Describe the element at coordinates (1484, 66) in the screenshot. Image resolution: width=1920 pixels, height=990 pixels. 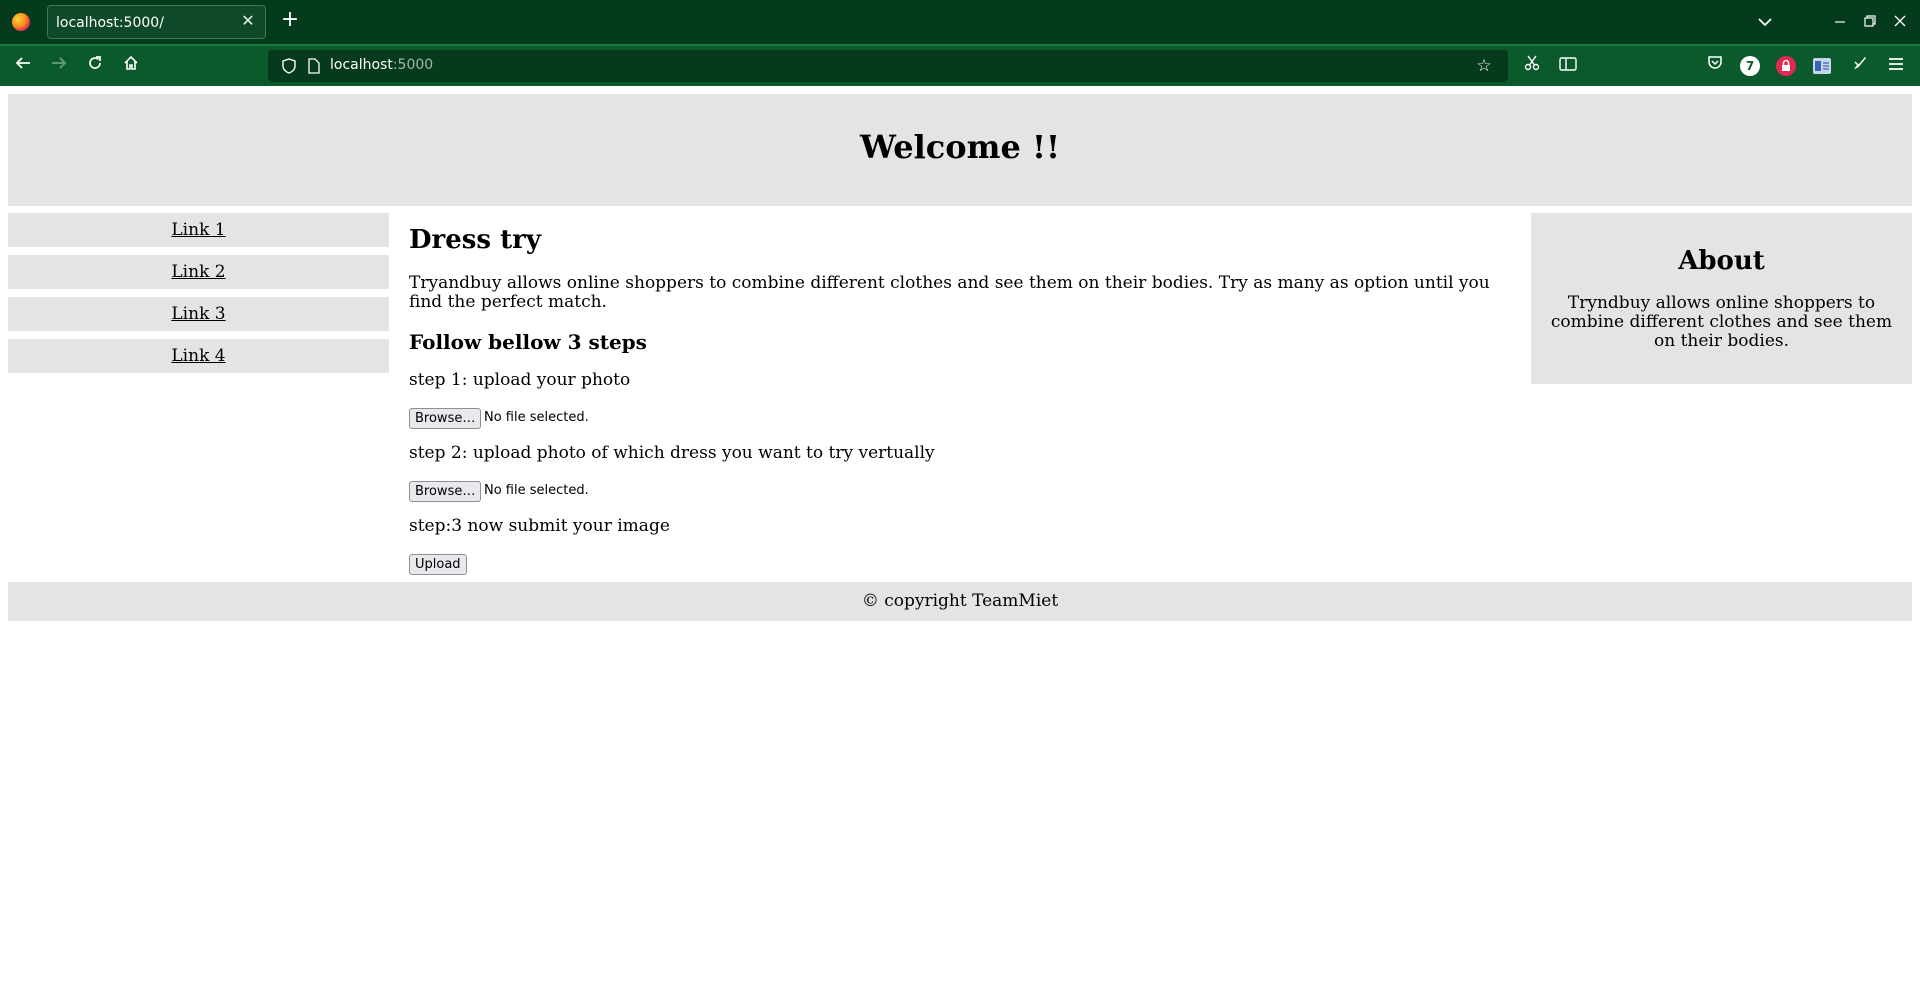
I see `bookmark-star-icon: ☆` at that location.